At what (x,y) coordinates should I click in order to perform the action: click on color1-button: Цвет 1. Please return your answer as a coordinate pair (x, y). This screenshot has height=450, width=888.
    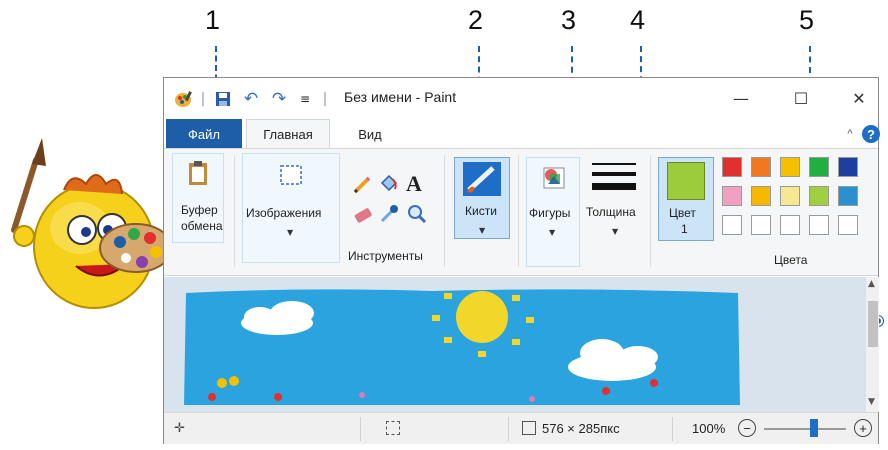
    Looking at the image, I should click on (686, 199).